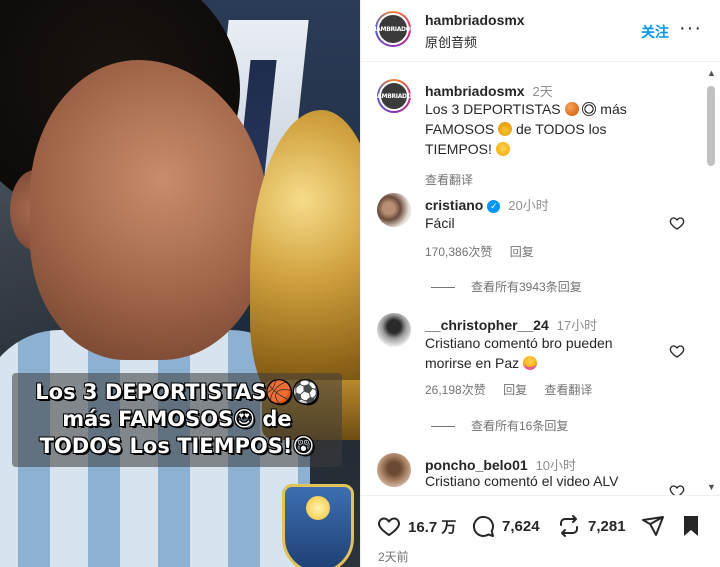 The image size is (720, 567). Describe the element at coordinates (653, 526) in the screenshot. I see `paper-plane-icon` at that location.